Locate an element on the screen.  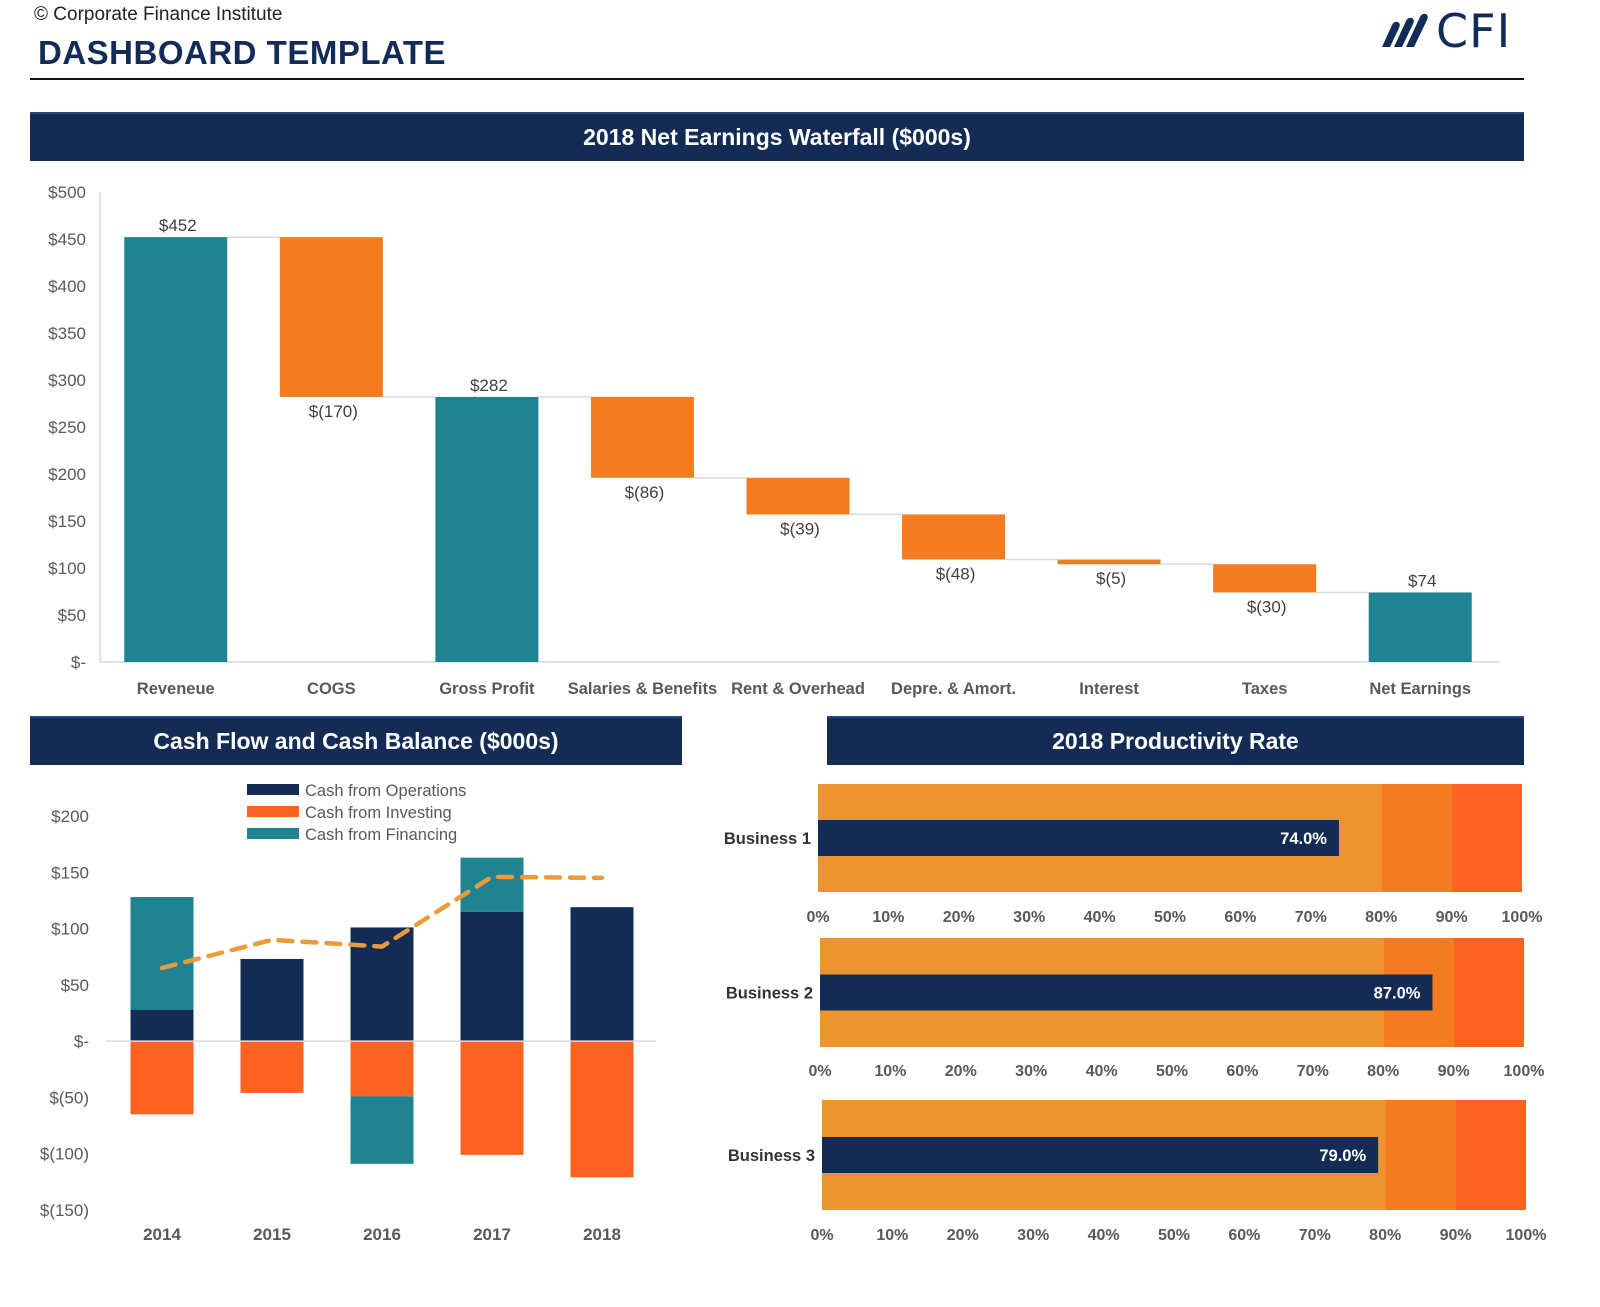
waterfall-category-label: Rent & Overhead is located at coordinates (798, 689).